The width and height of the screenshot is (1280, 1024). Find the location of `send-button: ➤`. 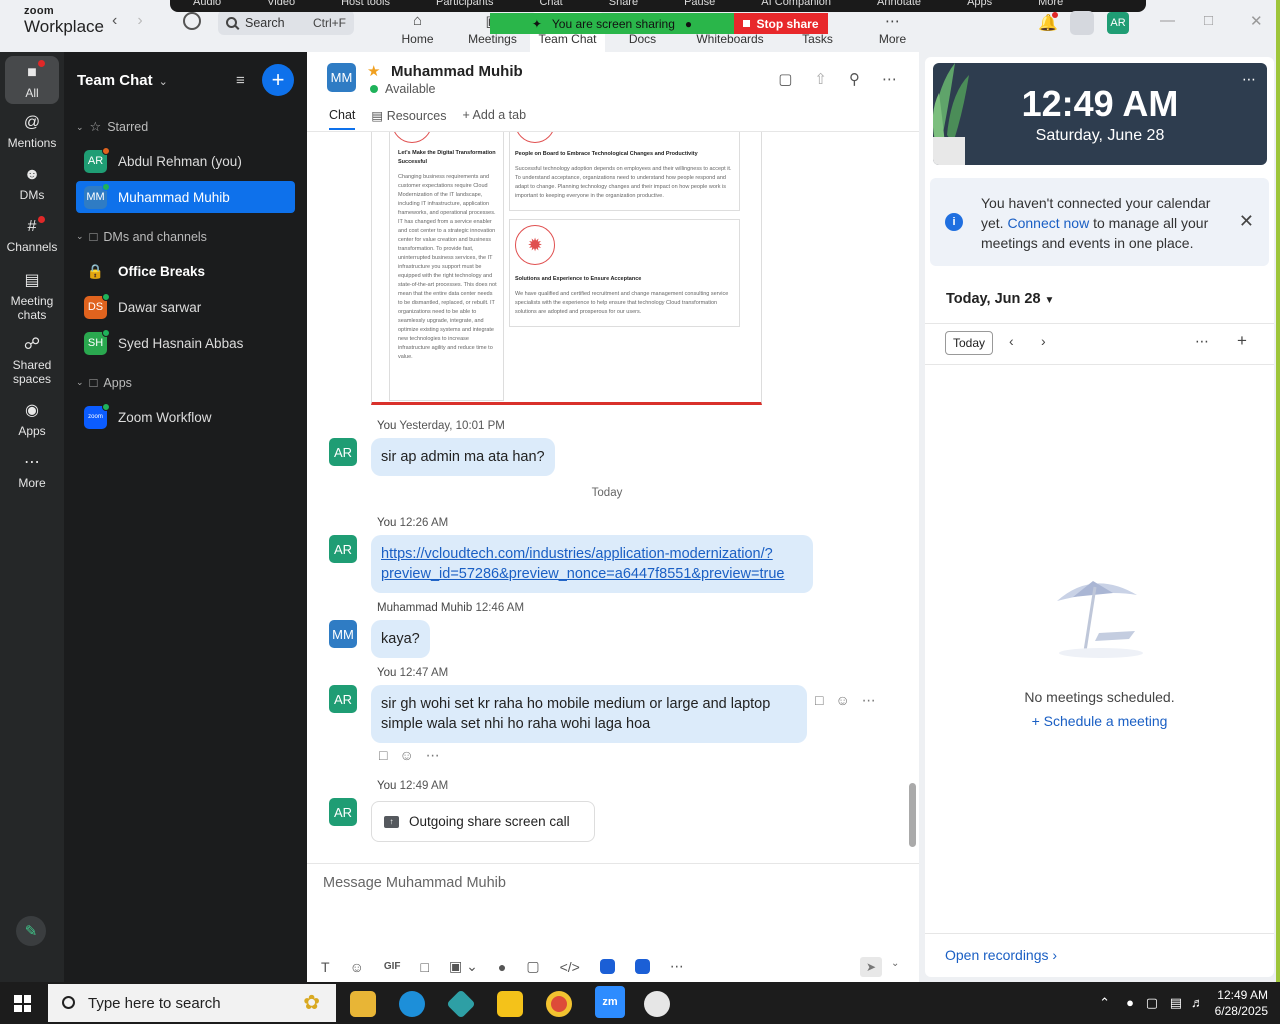

send-button: ➤ is located at coordinates (871, 967).